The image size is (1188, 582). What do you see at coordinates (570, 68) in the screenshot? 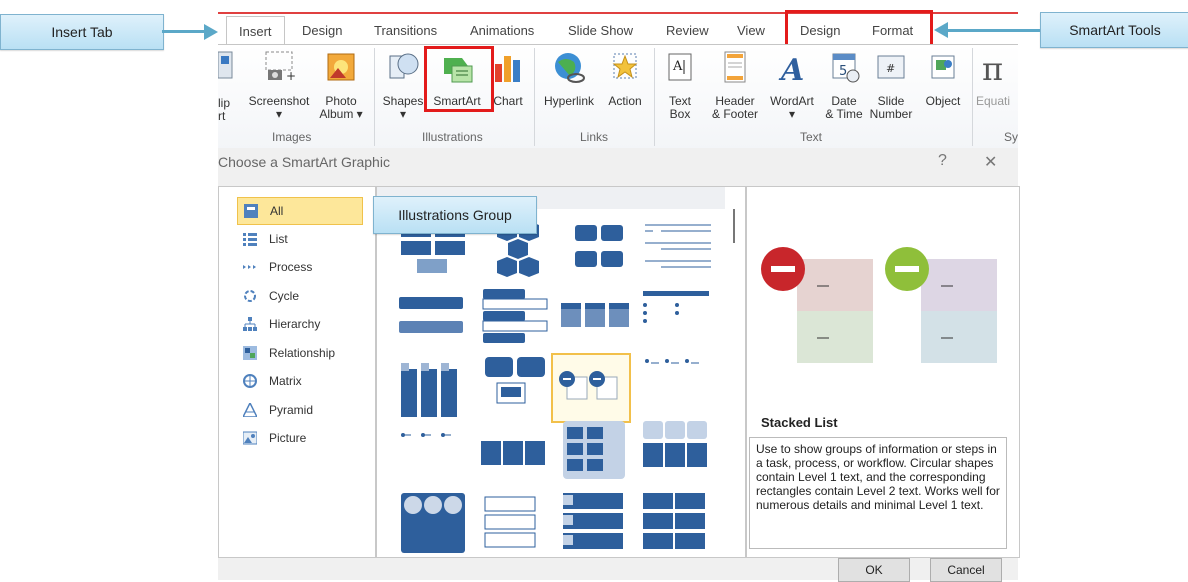
I see `hyperlink-icon` at bounding box center [570, 68].